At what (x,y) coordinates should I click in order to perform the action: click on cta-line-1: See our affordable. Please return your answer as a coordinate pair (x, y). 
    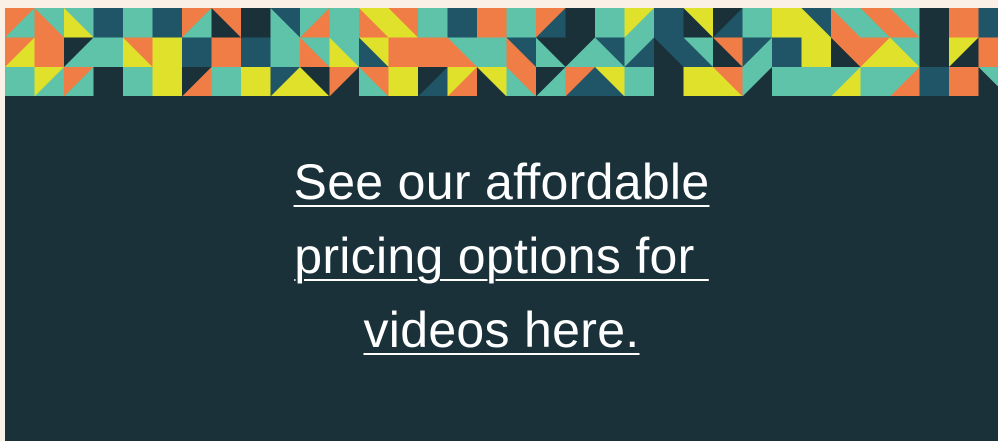
    Looking at the image, I should click on (501, 182).